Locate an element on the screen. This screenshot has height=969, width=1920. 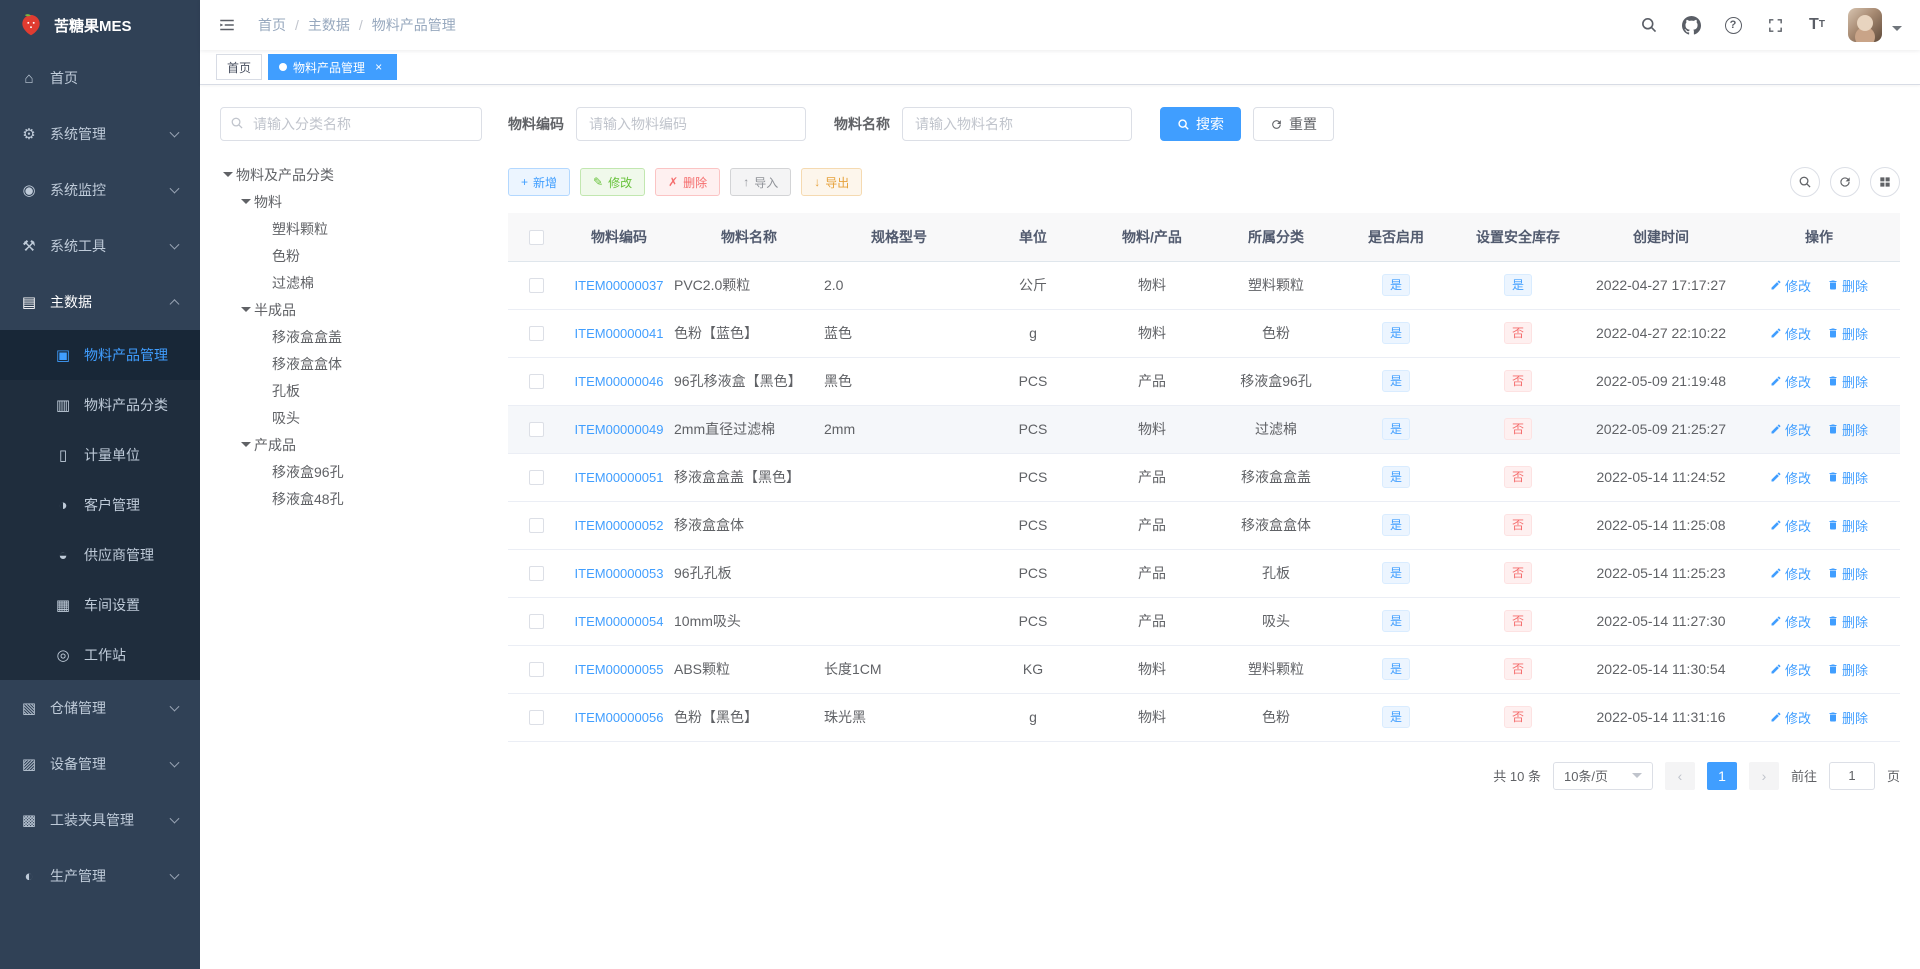
page-size-select: 10条/页 is located at coordinates (1602, 775).